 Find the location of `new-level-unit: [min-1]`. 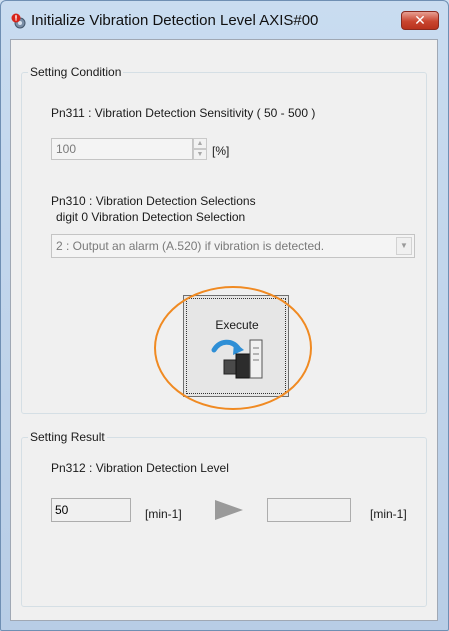

new-level-unit: [min-1] is located at coordinates (388, 514).